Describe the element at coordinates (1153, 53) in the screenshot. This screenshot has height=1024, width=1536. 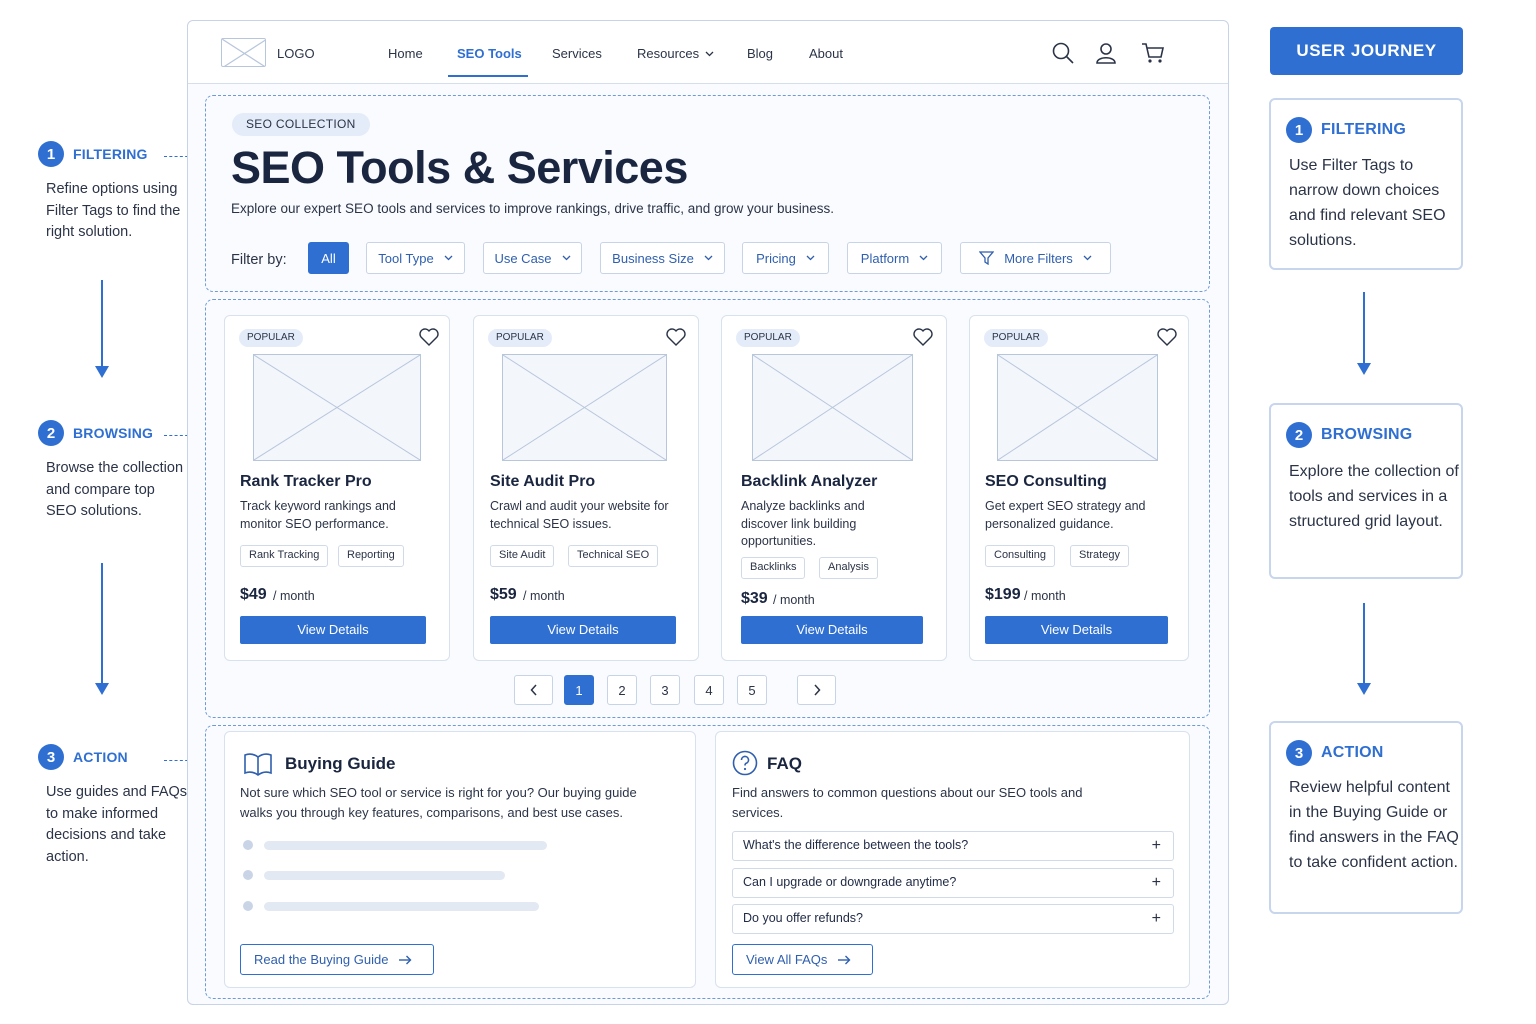
I see `cart-icon` at that location.